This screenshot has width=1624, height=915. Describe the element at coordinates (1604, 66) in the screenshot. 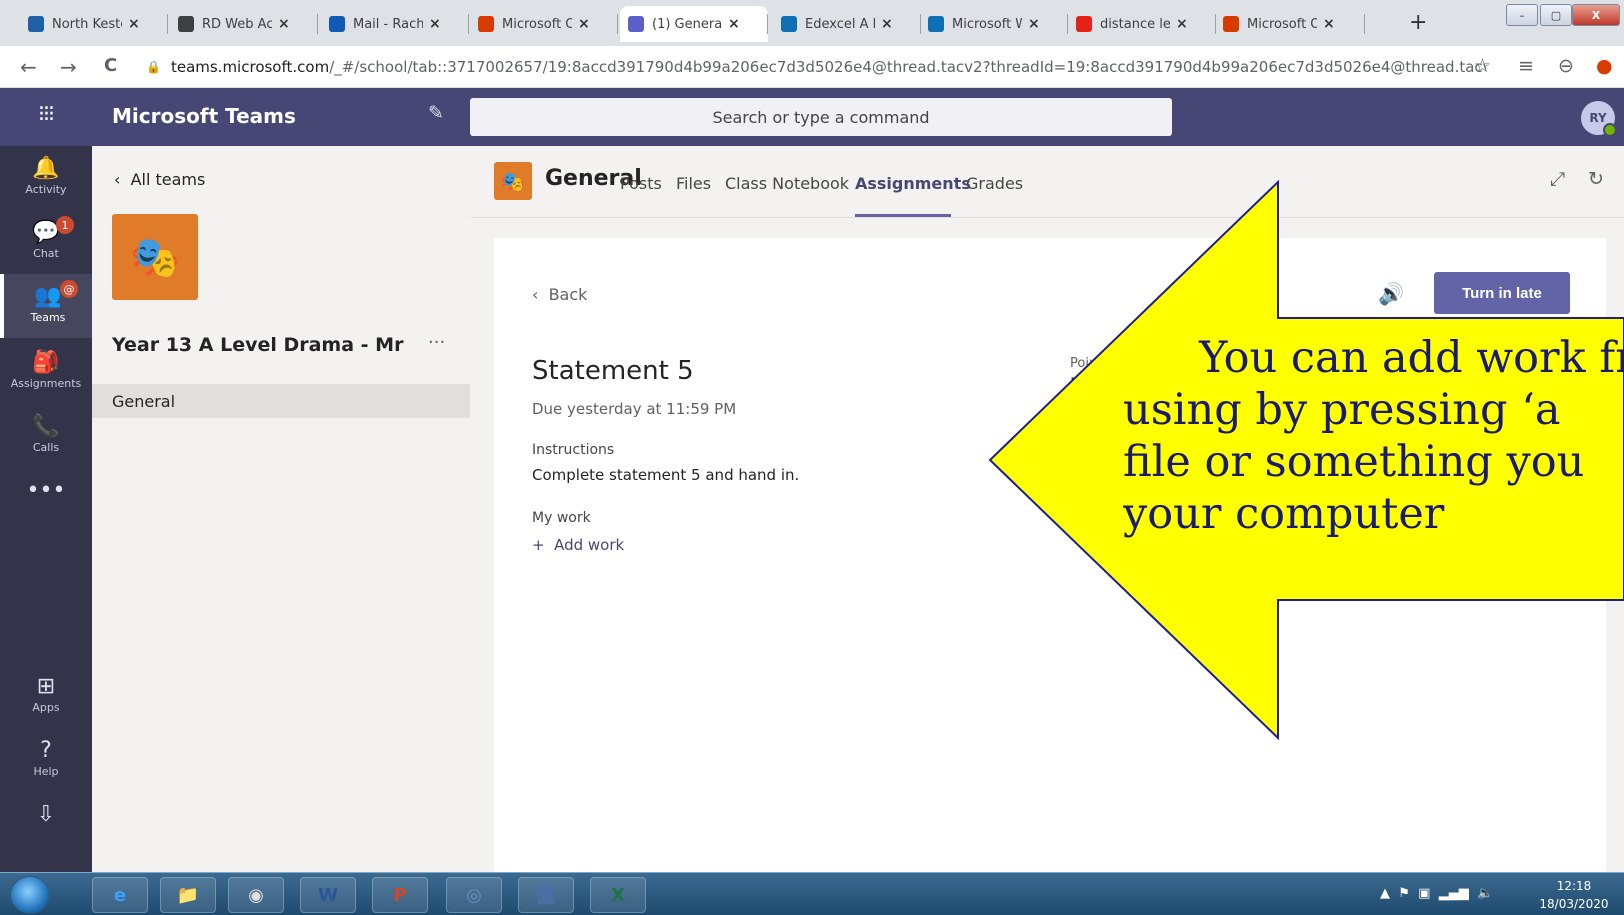

I see `extension-icon: ●` at that location.